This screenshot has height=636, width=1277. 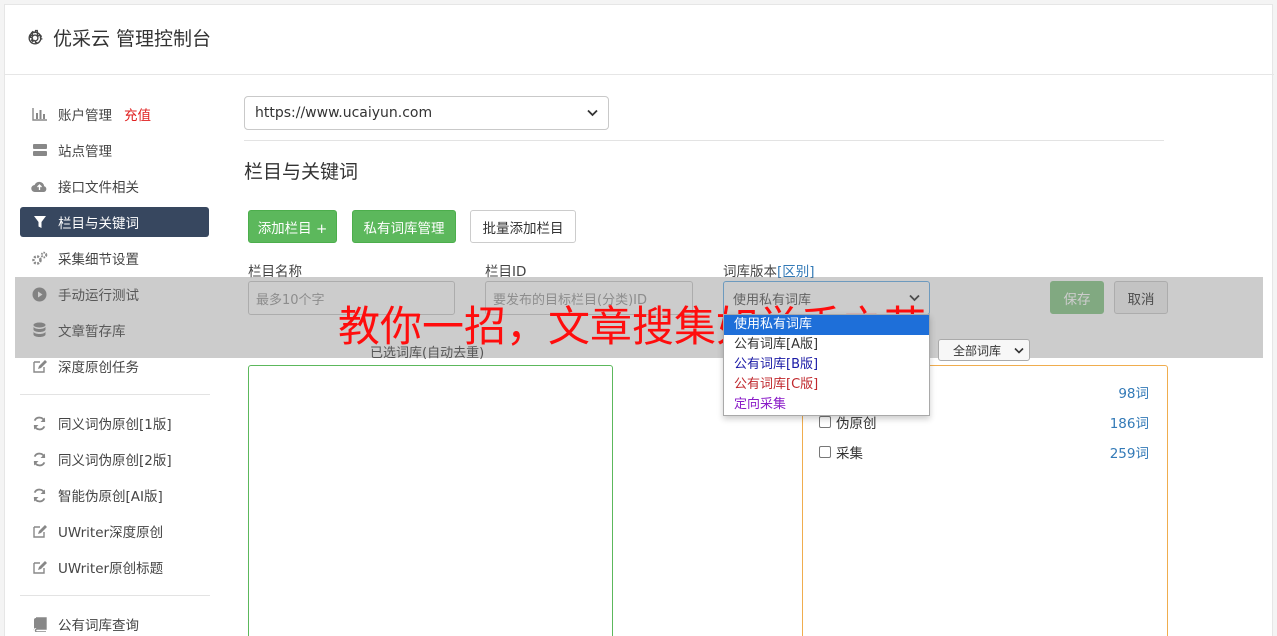 I want to click on sidebar-item-ai-rewrite: 智能伪原创[AI版], so click(x=114, y=495).